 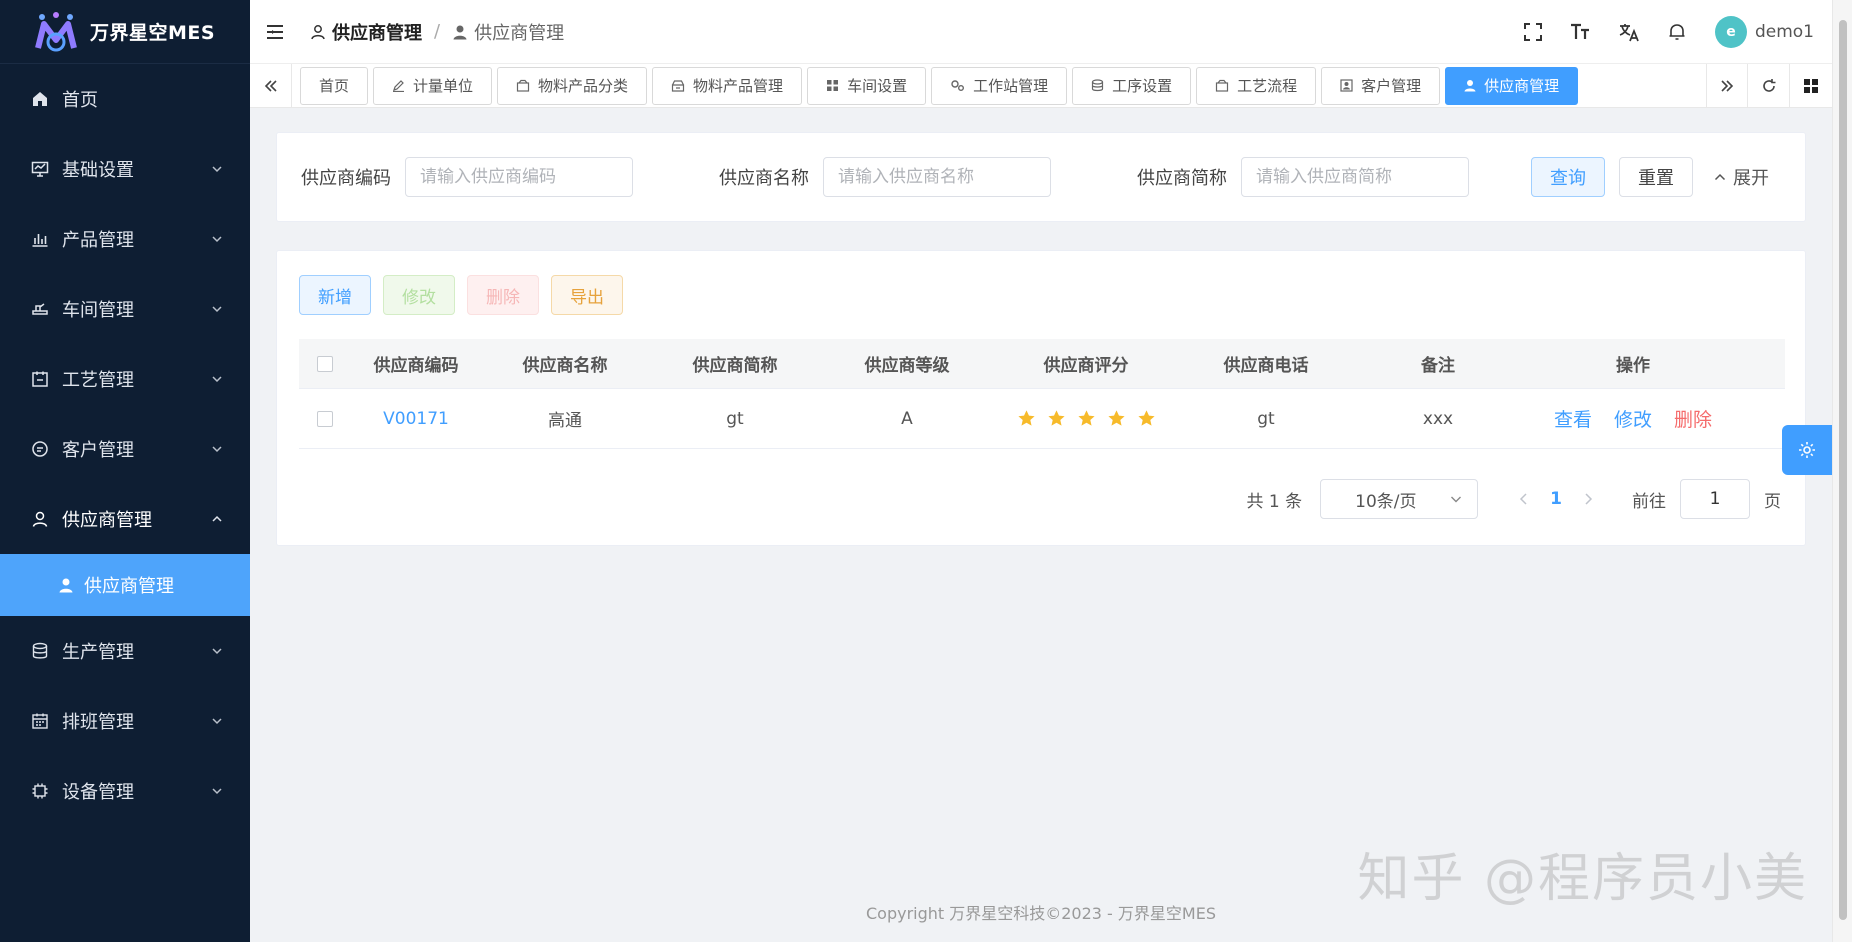 I want to click on query-button: 查询, so click(x=1568, y=177).